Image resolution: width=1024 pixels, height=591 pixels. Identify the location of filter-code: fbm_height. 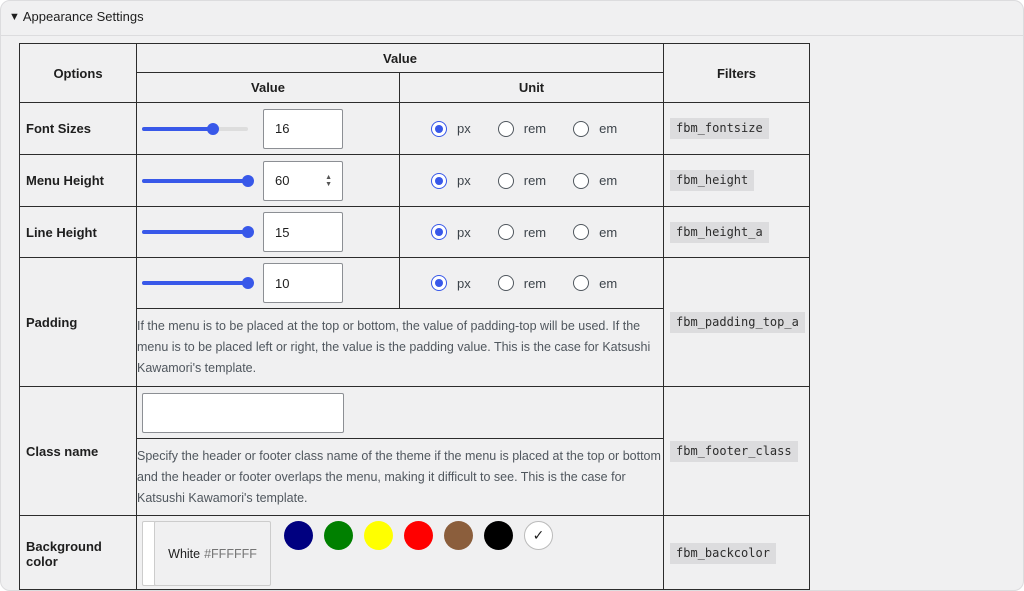
(712, 180).